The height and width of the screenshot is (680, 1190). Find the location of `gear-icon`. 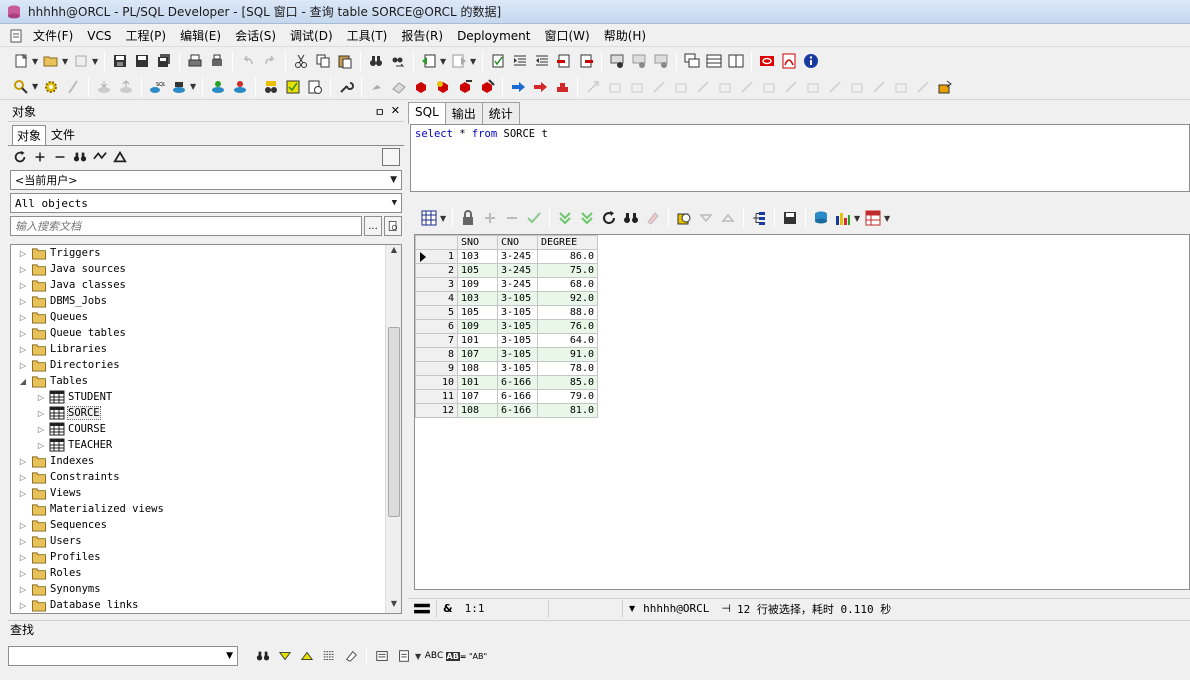

gear-icon is located at coordinates (51, 87).